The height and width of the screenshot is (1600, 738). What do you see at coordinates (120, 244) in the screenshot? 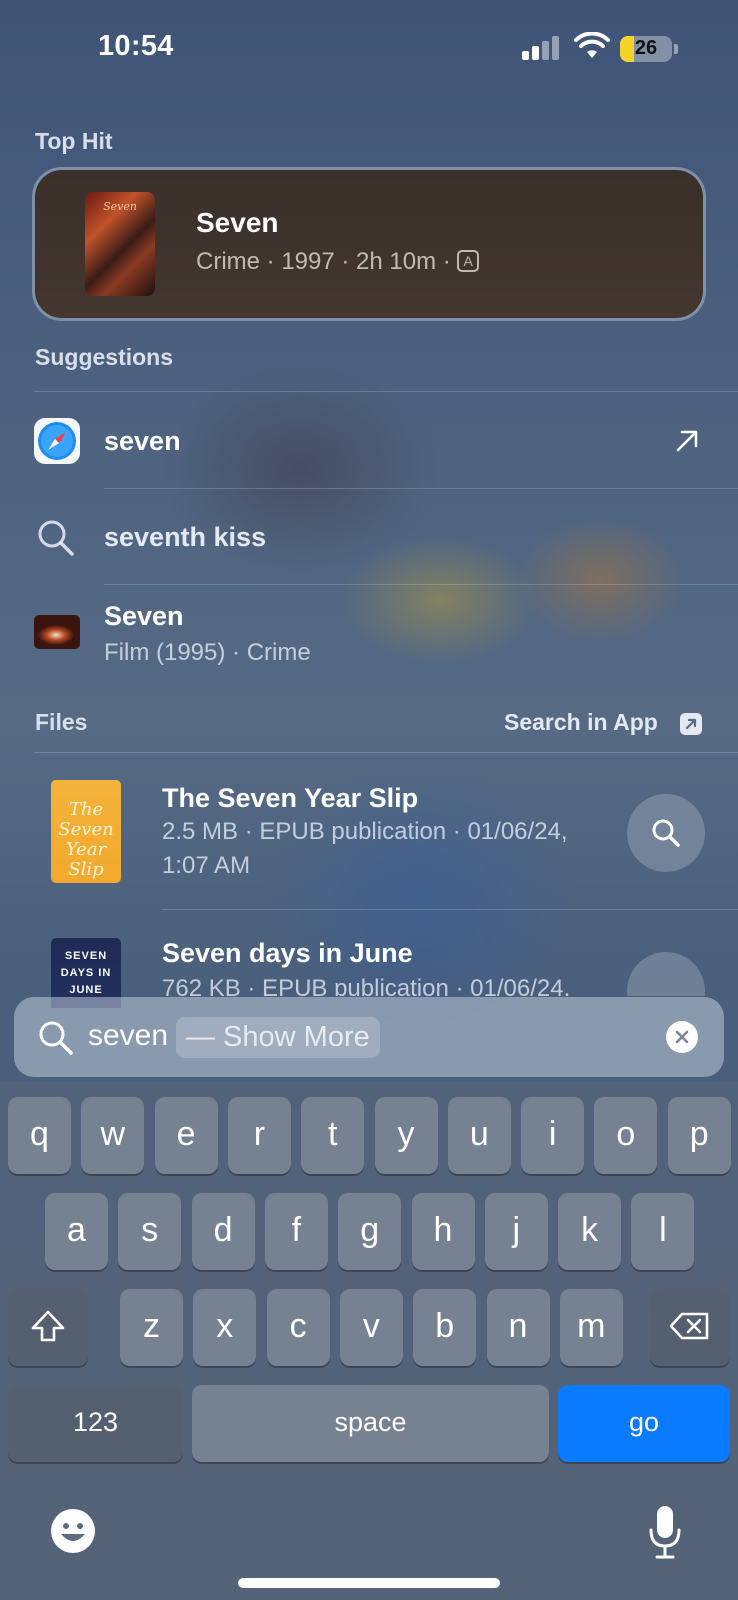
I see `movie-poster: Seven` at bounding box center [120, 244].